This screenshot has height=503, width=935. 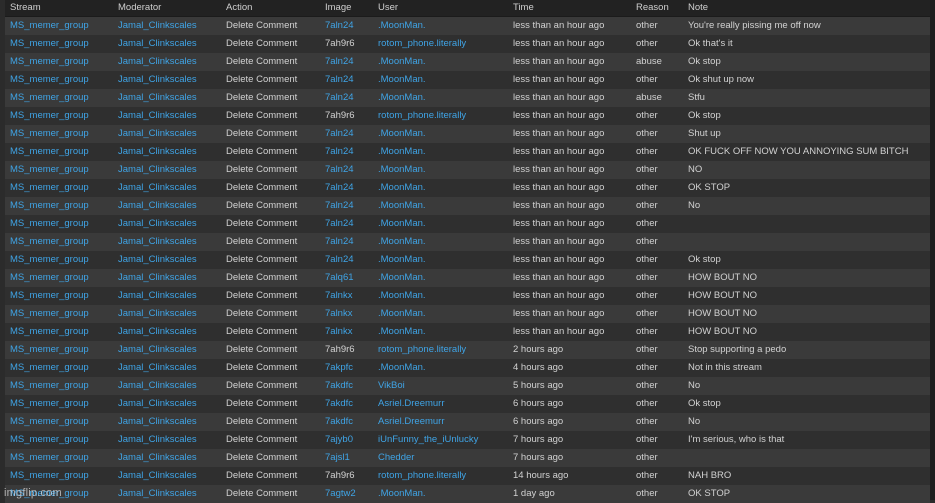 What do you see at coordinates (346, 368) in the screenshot?
I see `image-link: 7akpfc` at bounding box center [346, 368].